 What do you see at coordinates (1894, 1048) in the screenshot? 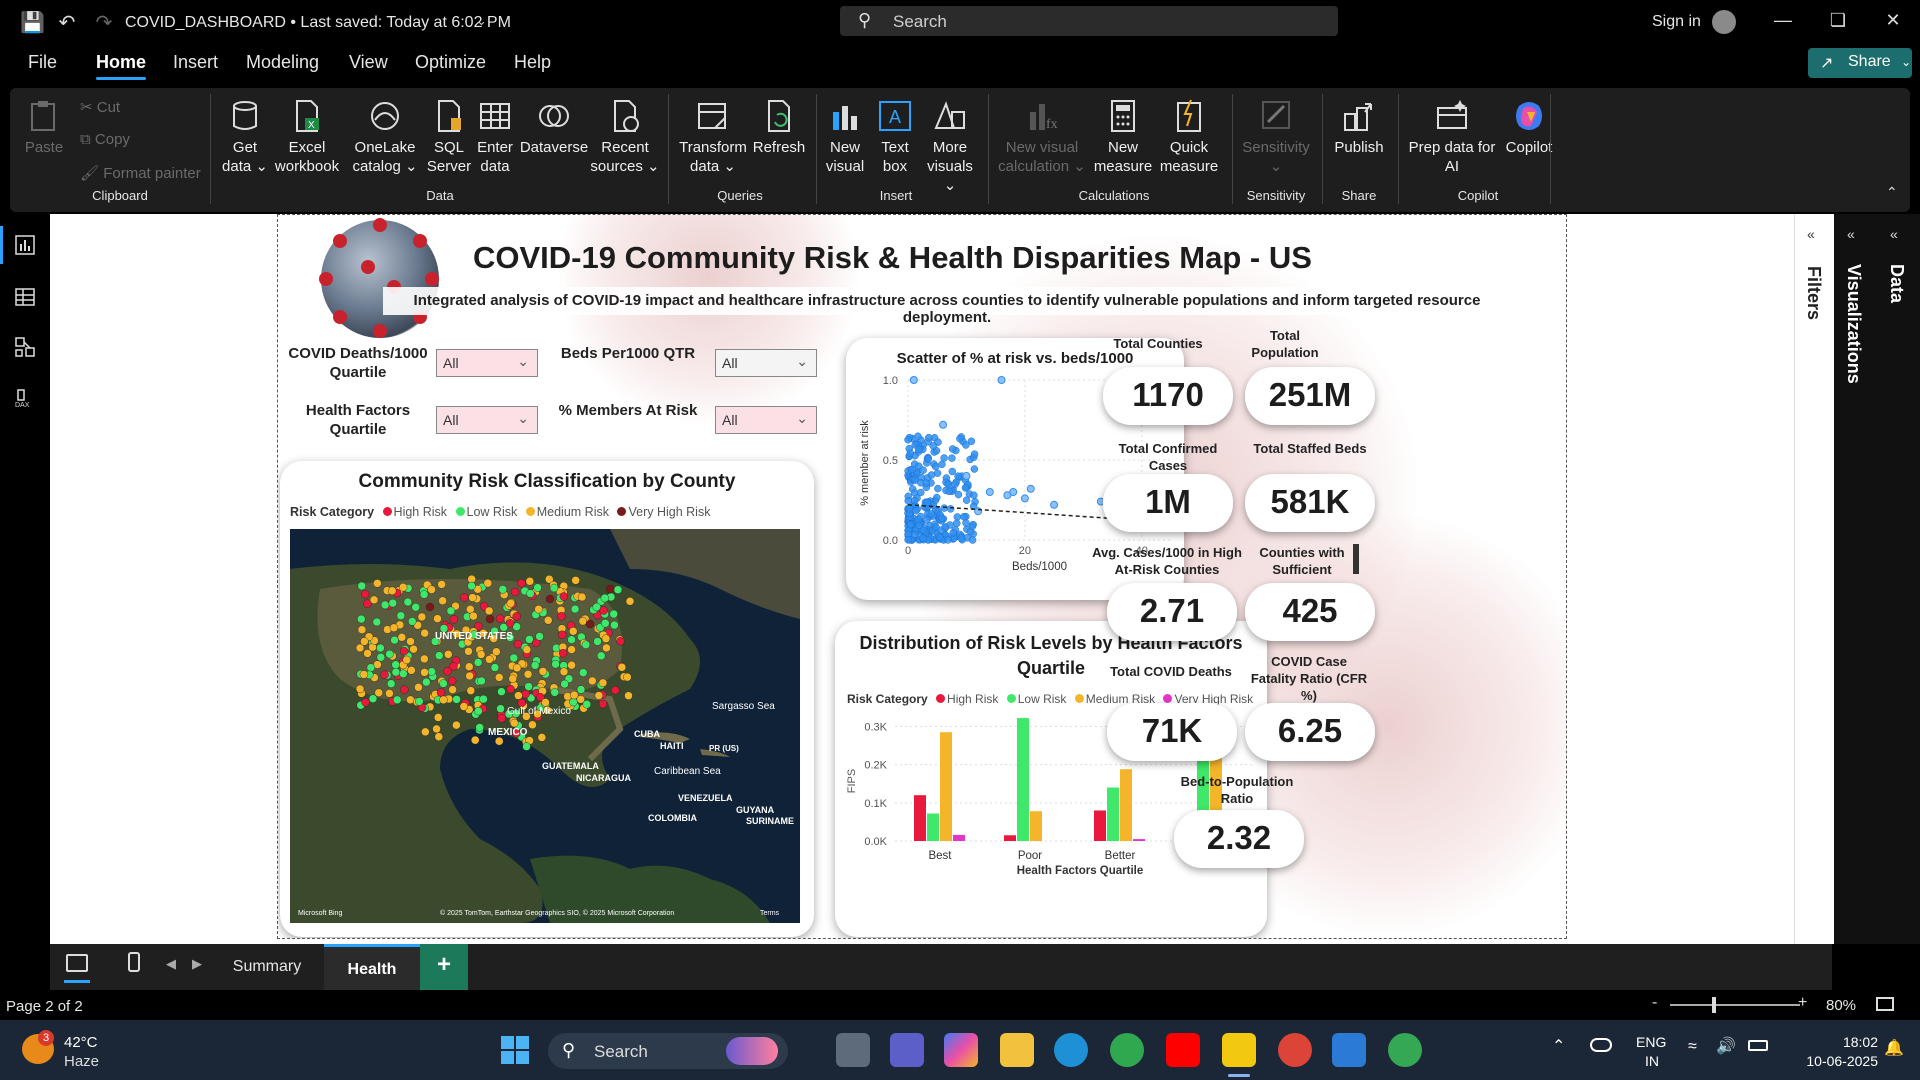
I see `notification-icon: 🔔` at bounding box center [1894, 1048].